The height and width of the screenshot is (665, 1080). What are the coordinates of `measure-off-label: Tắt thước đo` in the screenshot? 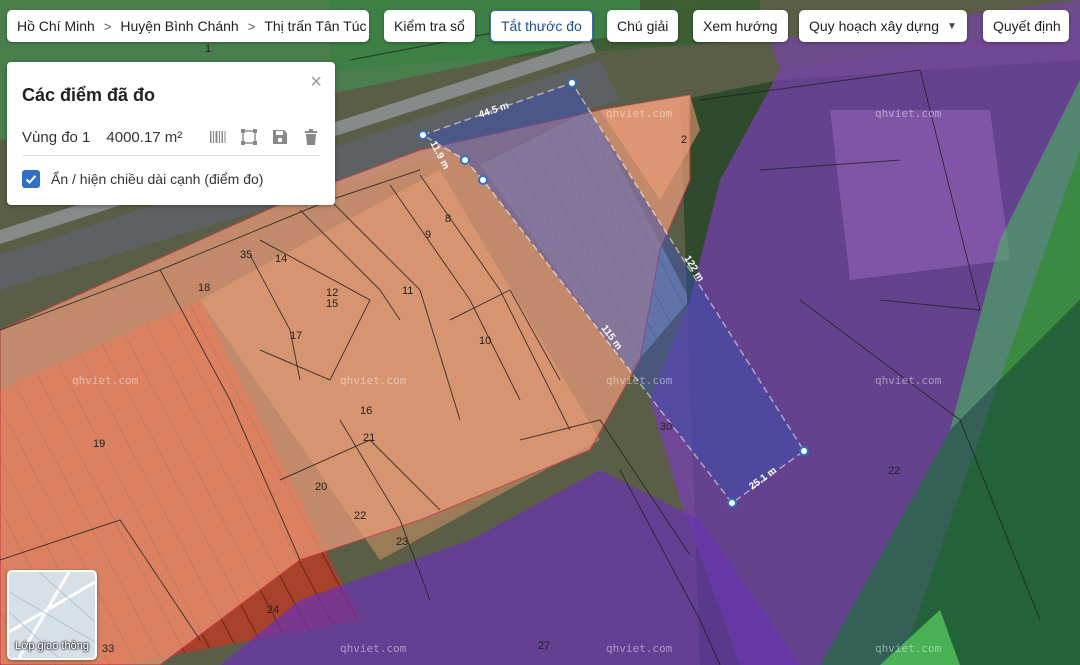 It's located at (541, 26).